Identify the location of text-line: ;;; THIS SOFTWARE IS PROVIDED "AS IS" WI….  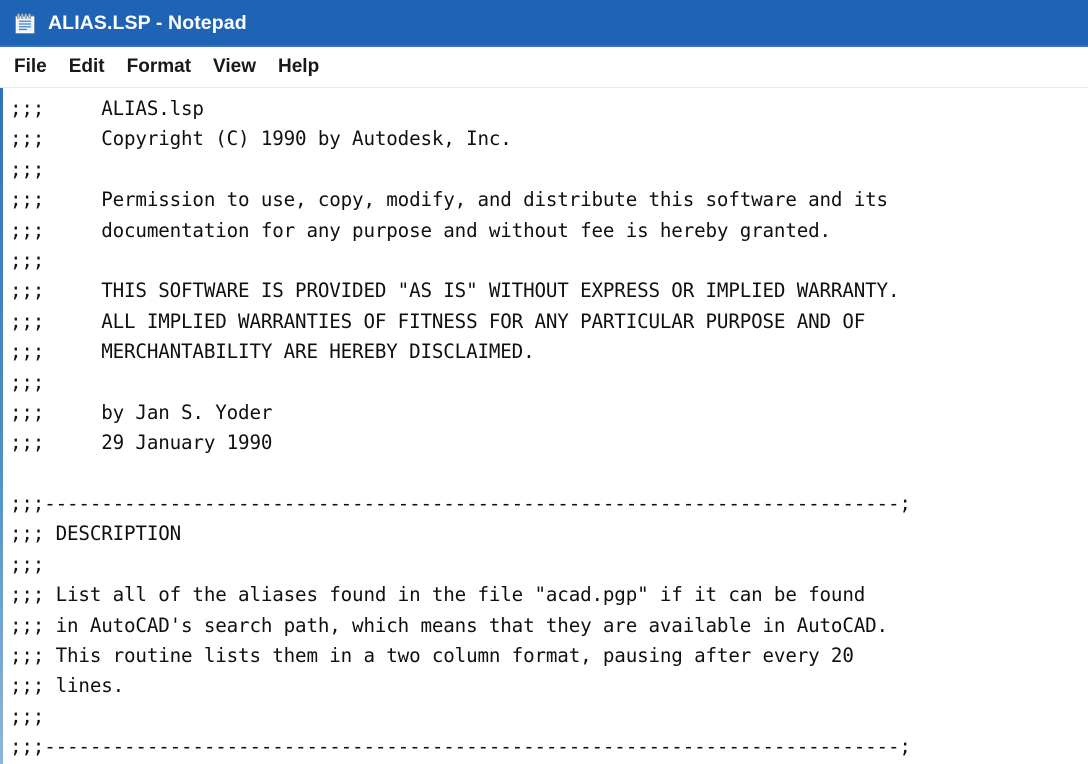
(455, 291).